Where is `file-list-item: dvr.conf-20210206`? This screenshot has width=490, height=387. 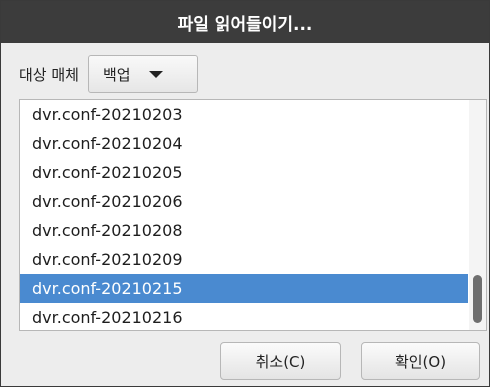
file-list-item: dvr.conf-20210206 is located at coordinates (244, 201).